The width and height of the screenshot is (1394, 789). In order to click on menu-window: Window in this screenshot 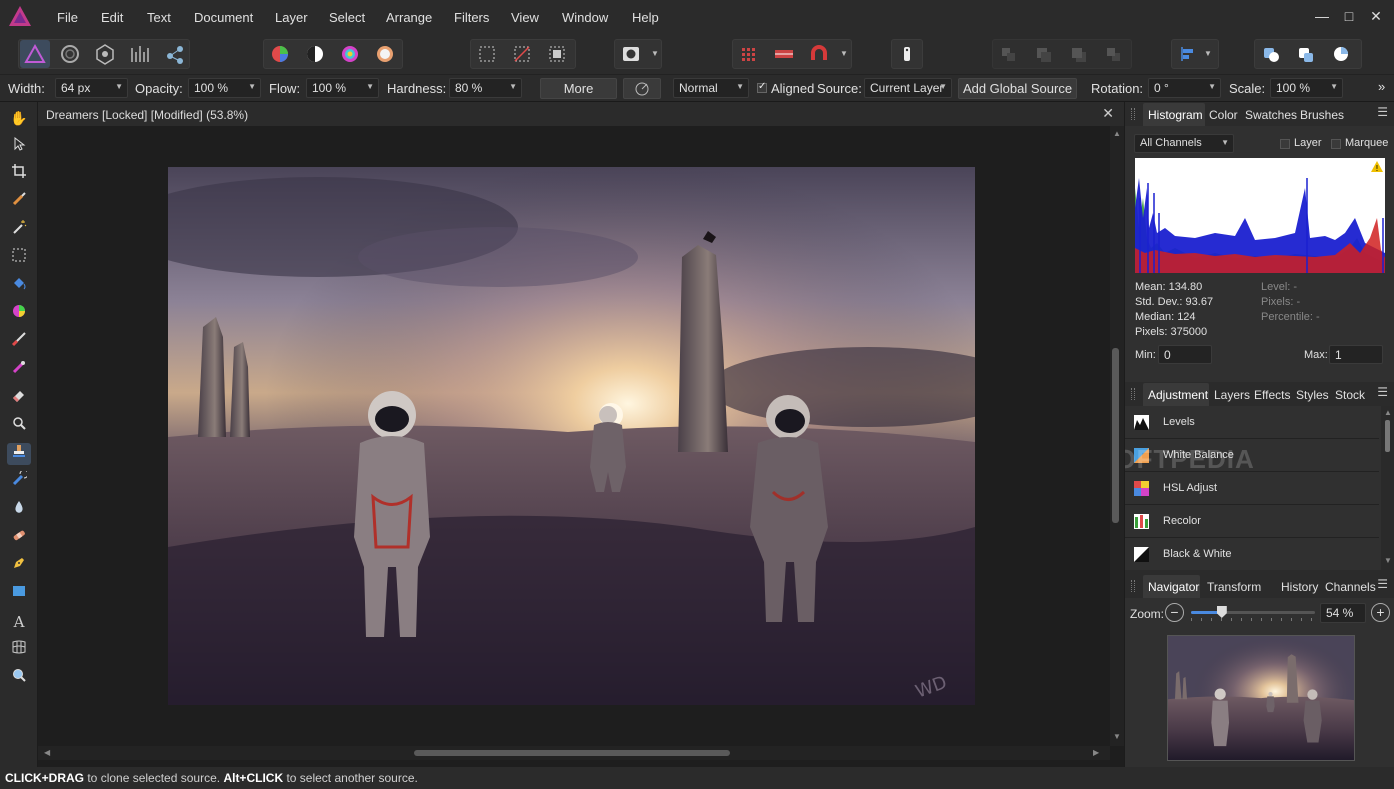, I will do `click(585, 17)`.